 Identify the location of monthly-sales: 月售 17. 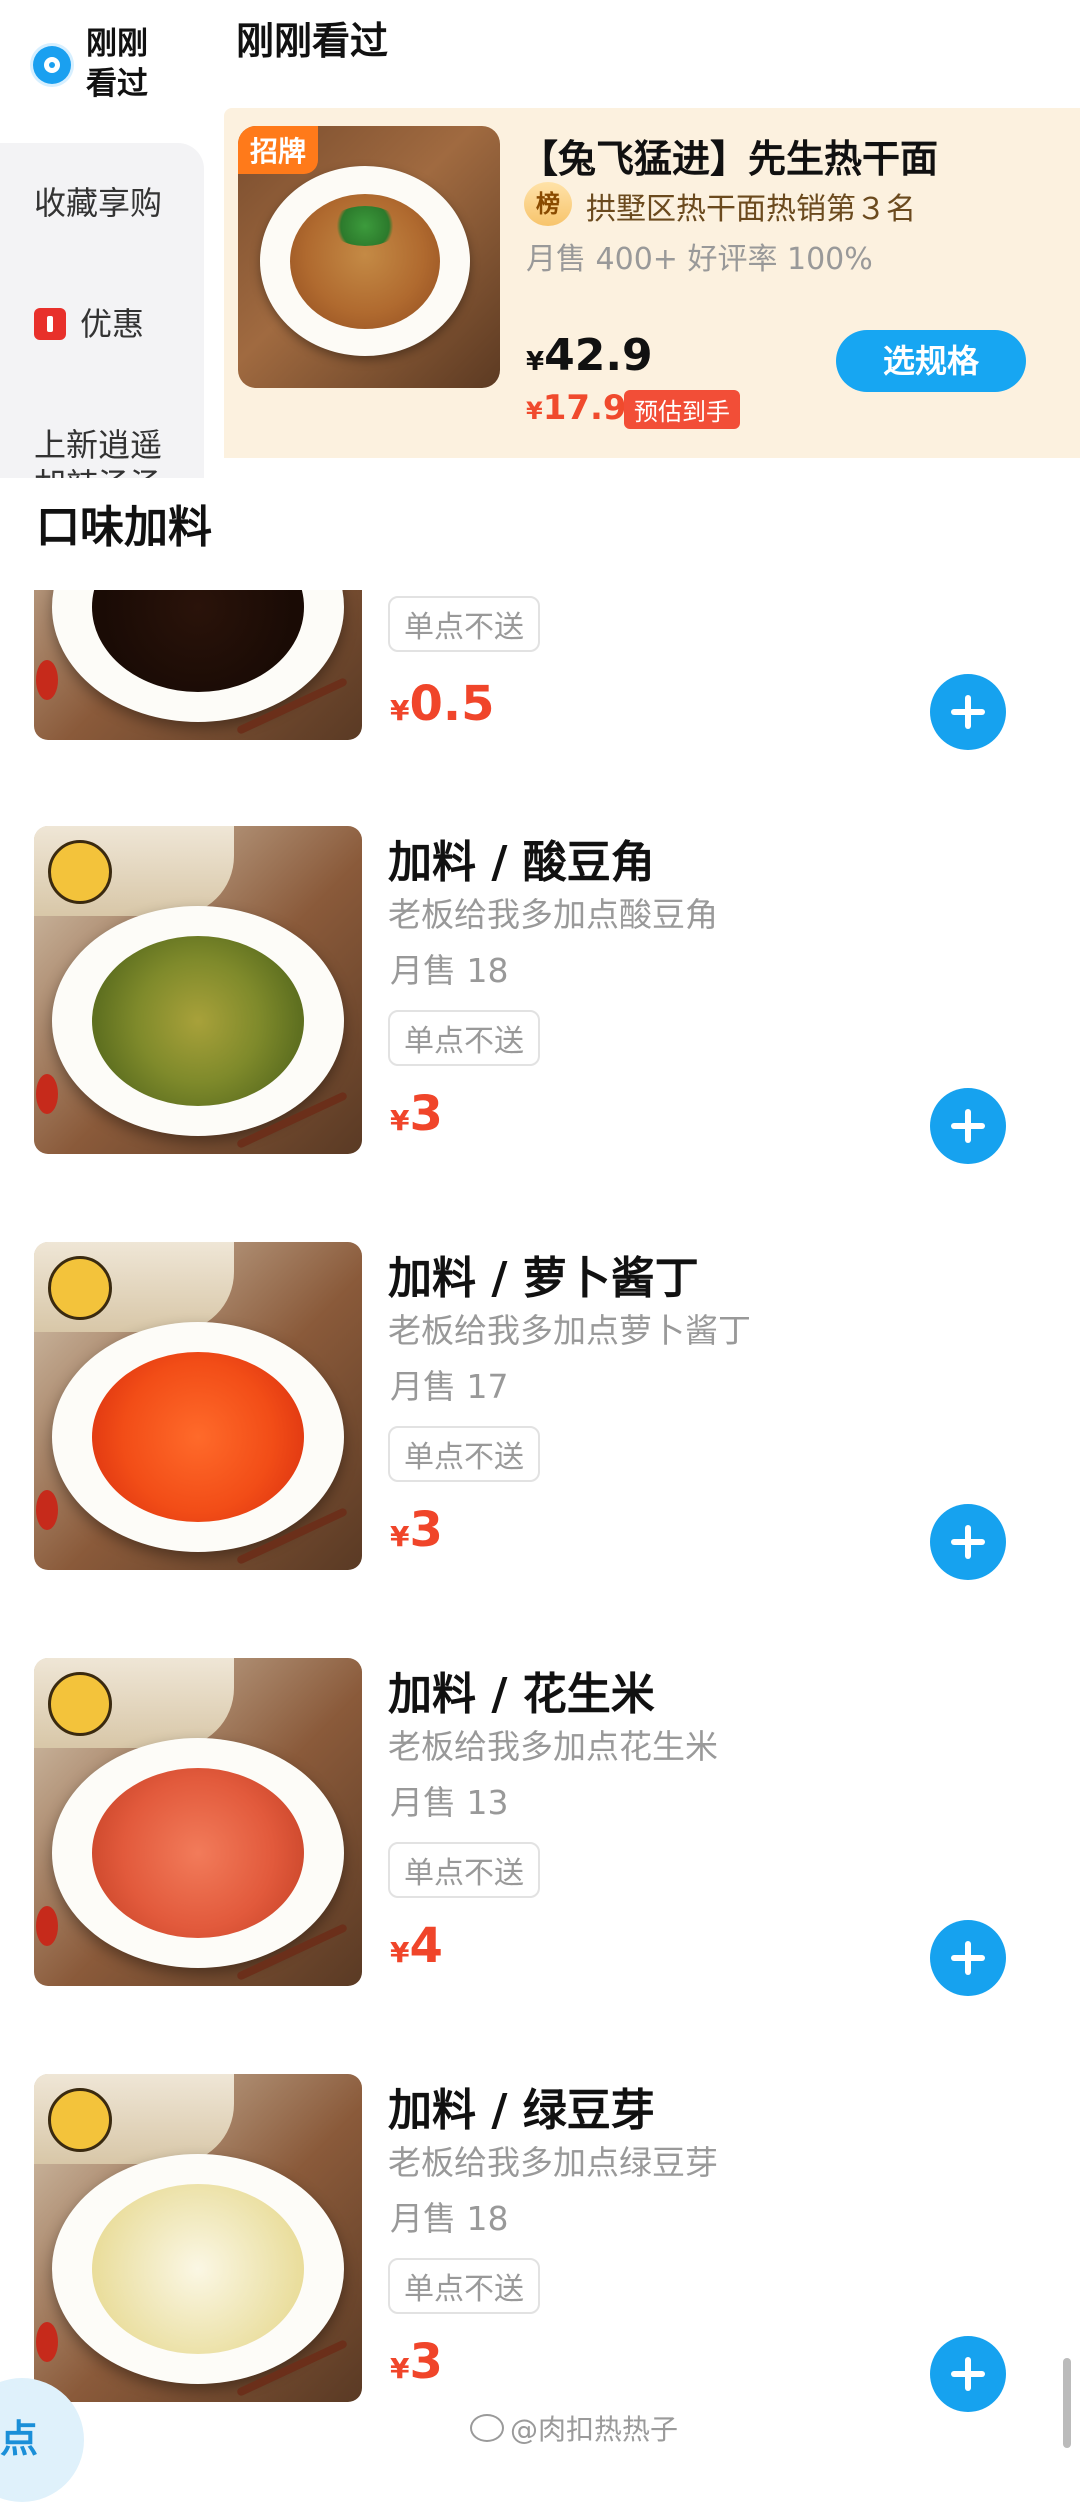
(449, 1386).